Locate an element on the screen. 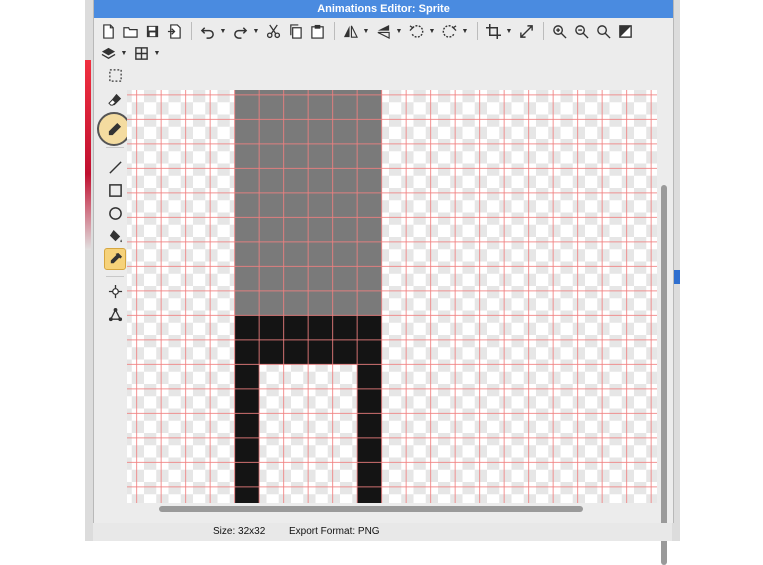 Image resolution: width=763 pixels, height=565 pixels. vertical-scrollbar is located at coordinates (664, 326).